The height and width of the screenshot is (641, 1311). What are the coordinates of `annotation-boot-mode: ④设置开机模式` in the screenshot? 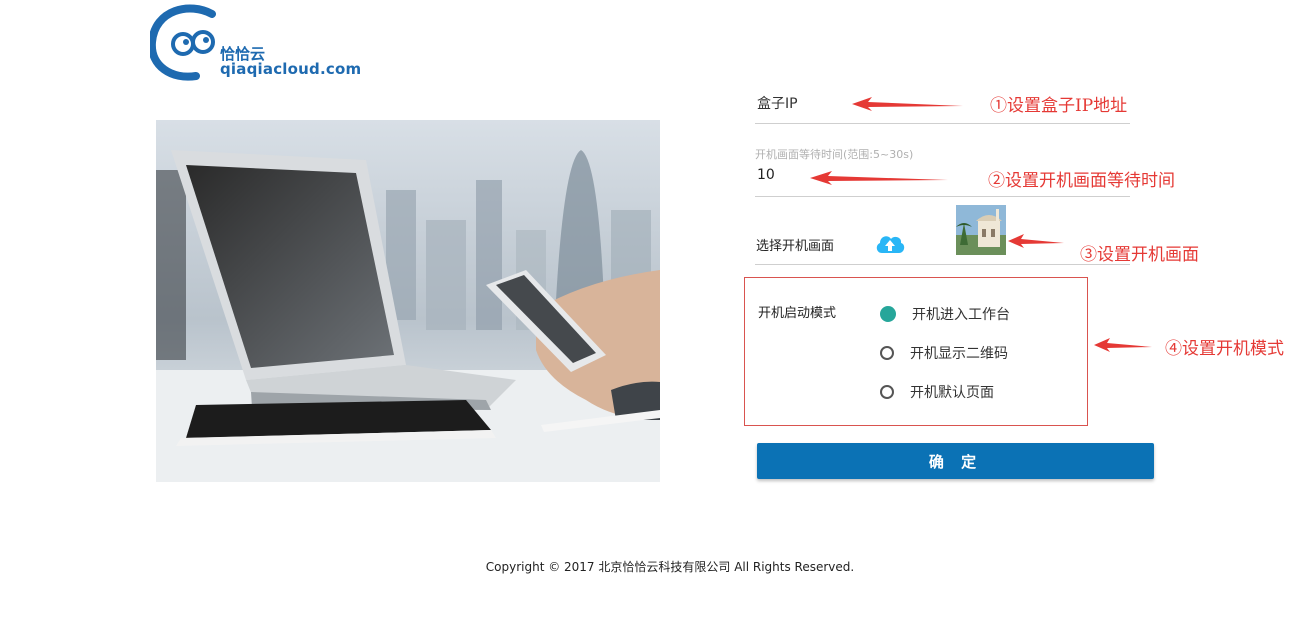 It's located at (1224, 349).